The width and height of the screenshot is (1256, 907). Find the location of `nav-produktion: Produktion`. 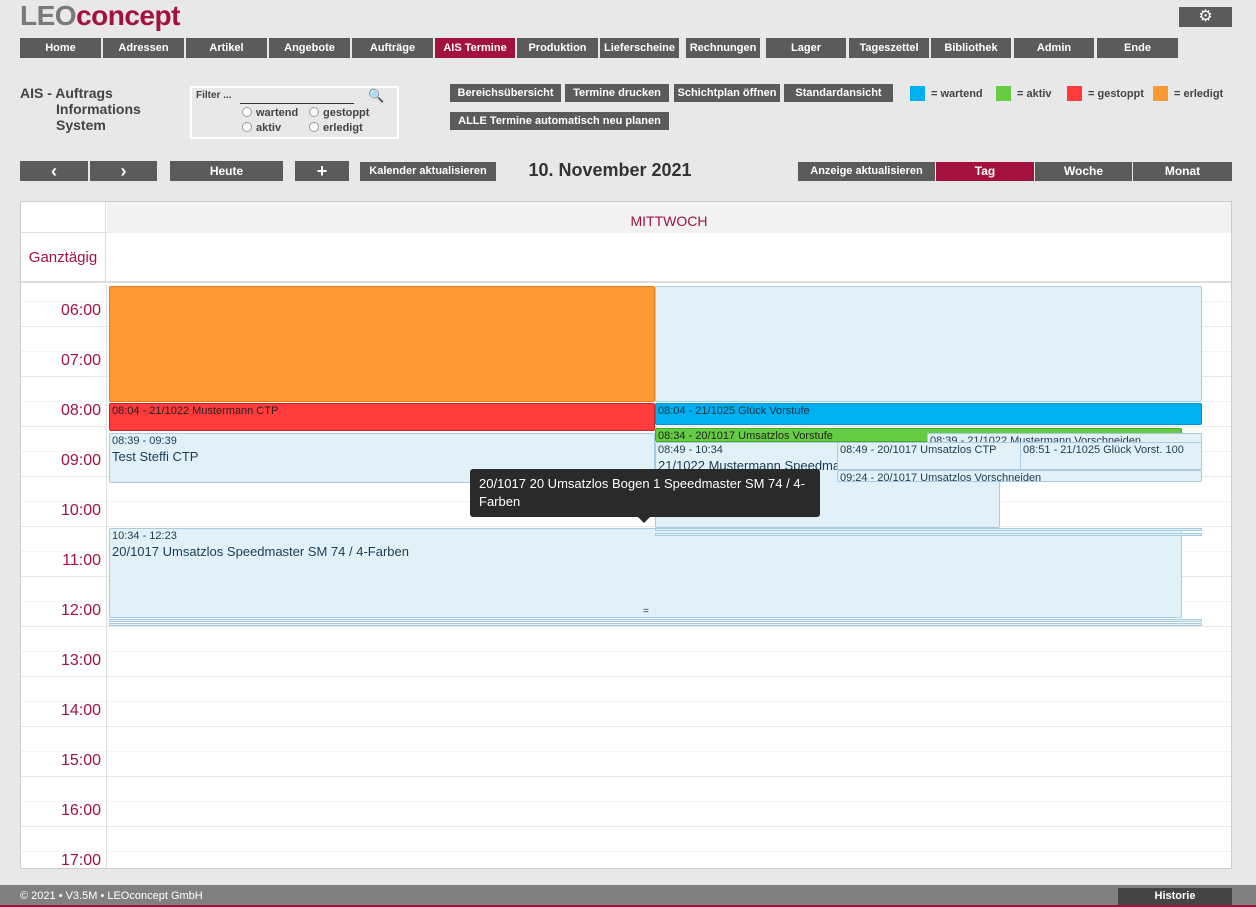

nav-produktion: Produktion is located at coordinates (557, 48).